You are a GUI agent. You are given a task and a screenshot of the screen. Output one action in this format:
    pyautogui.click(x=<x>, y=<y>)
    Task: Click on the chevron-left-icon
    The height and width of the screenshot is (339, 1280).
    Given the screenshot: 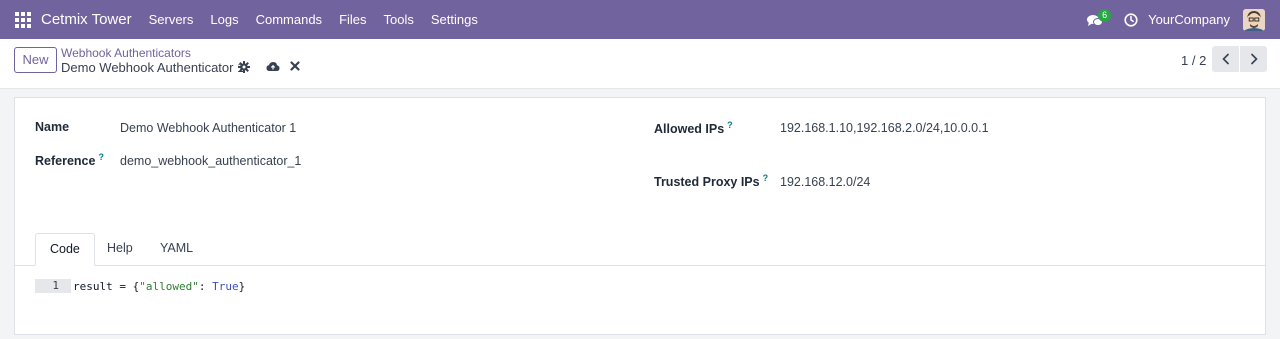 What is the action you would take?
    pyautogui.click(x=1225, y=59)
    